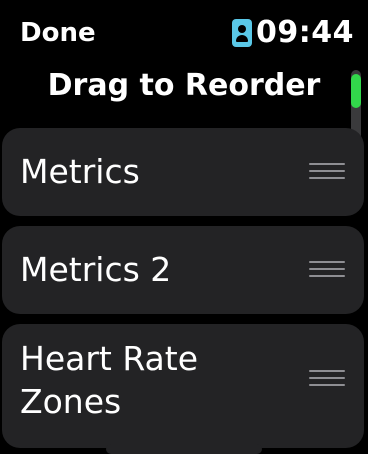 The height and width of the screenshot is (454, 368). What do you see at coordinates (184, 449) in the screenshot?
I see `next-list-item-peek` at bounding box center [184, 449].